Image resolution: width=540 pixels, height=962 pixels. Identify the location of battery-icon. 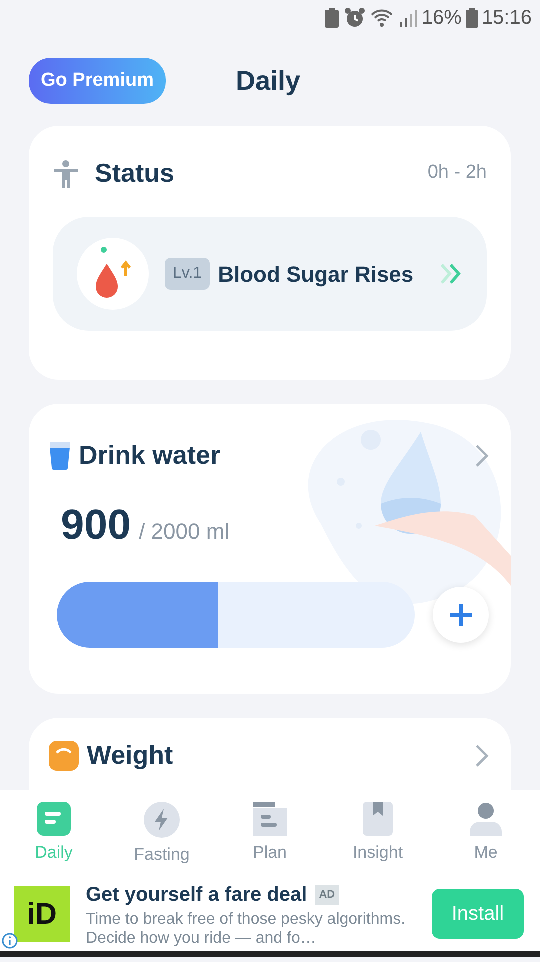
(472, 18).